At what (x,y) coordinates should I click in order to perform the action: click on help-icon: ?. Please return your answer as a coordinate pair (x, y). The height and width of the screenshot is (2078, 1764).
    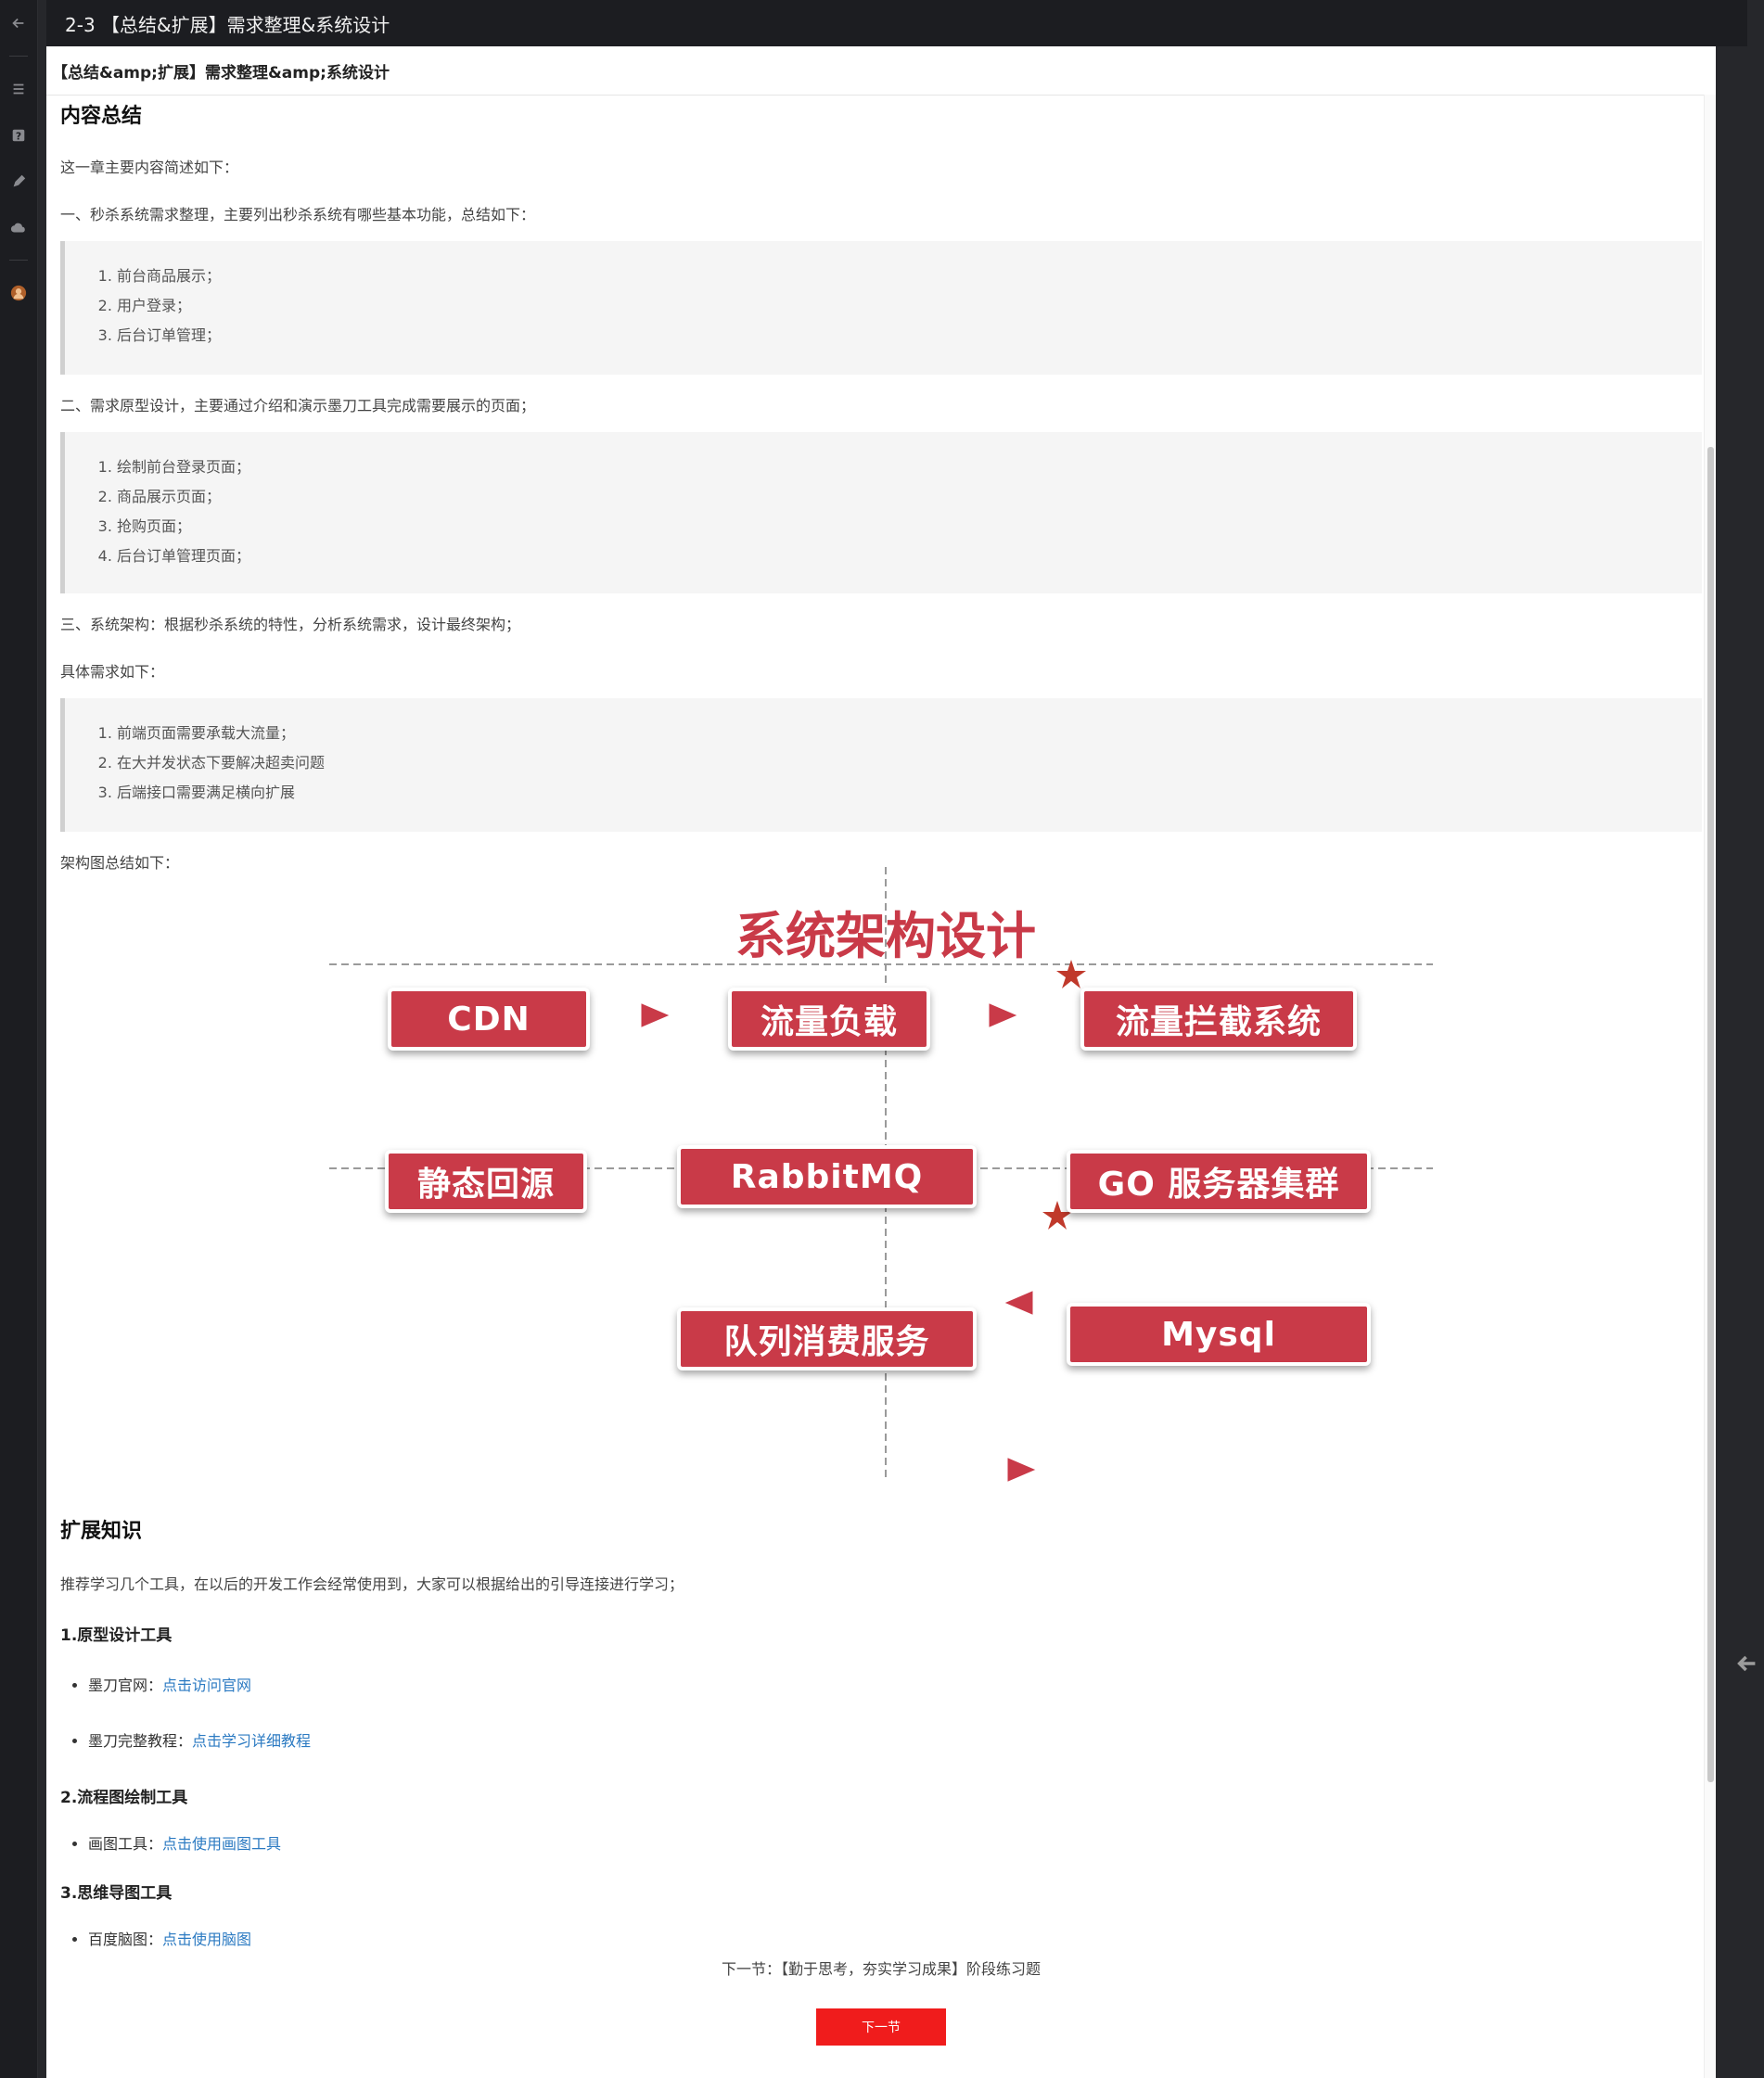
    Looking at the image, I should click on (18, 135).